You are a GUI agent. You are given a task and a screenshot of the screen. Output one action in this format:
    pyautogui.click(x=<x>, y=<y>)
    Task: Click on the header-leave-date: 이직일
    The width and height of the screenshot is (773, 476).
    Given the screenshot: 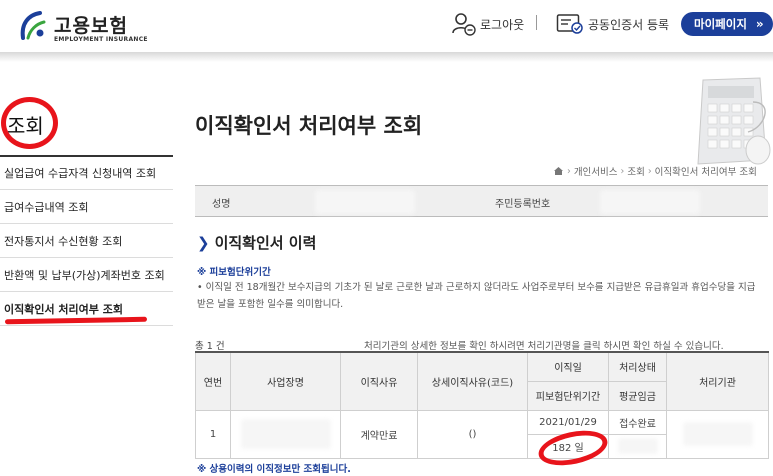 What is the action you would take?
    pyautogui.click(x=568, y=366)
    